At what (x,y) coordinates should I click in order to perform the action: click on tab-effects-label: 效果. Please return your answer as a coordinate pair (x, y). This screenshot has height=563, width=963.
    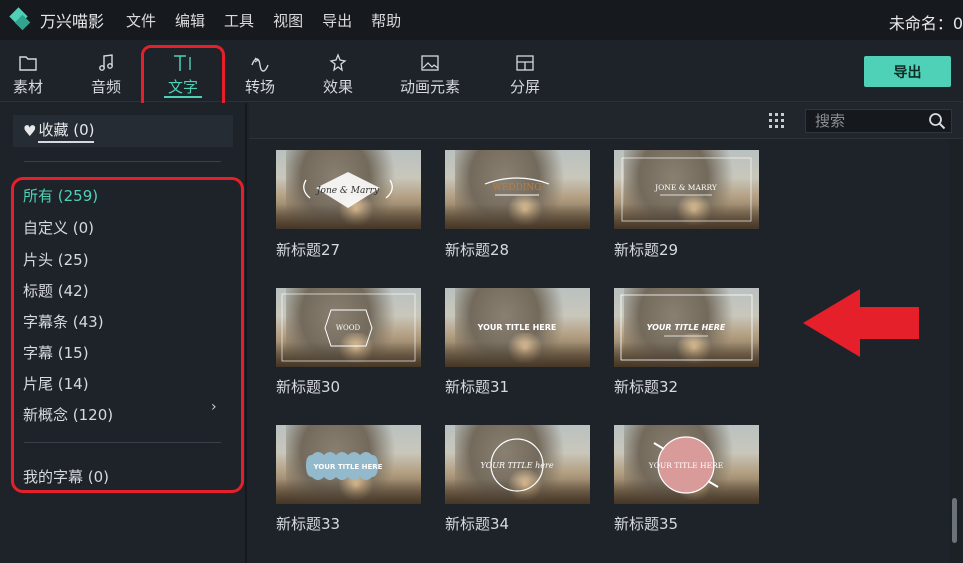
    Looking at the image, I should click on (337, 87).